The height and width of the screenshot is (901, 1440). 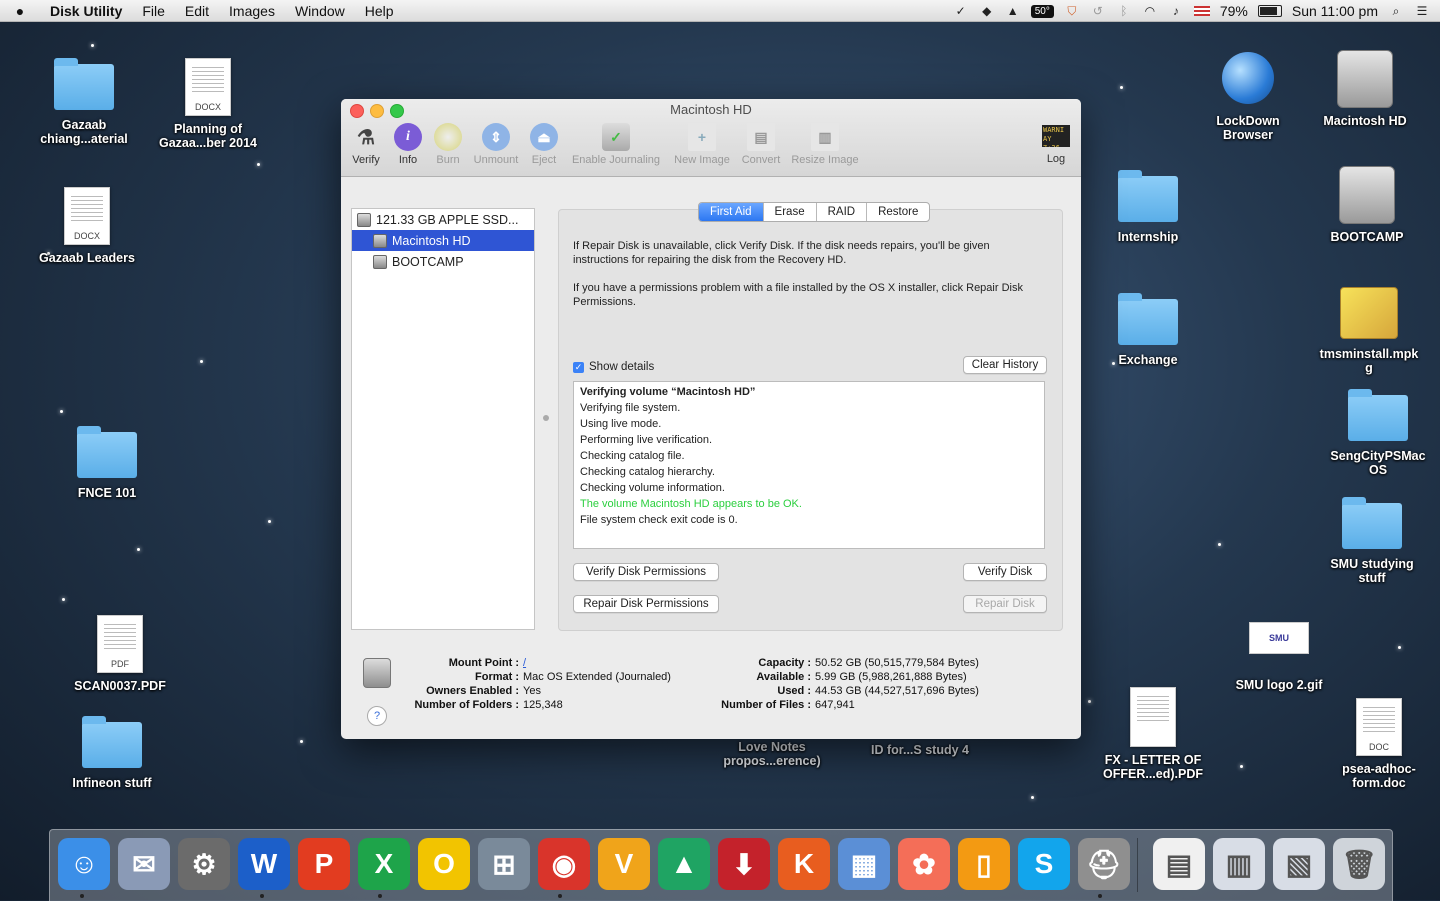 I want to click on menu-window: Window, so click(x=320, y=11).